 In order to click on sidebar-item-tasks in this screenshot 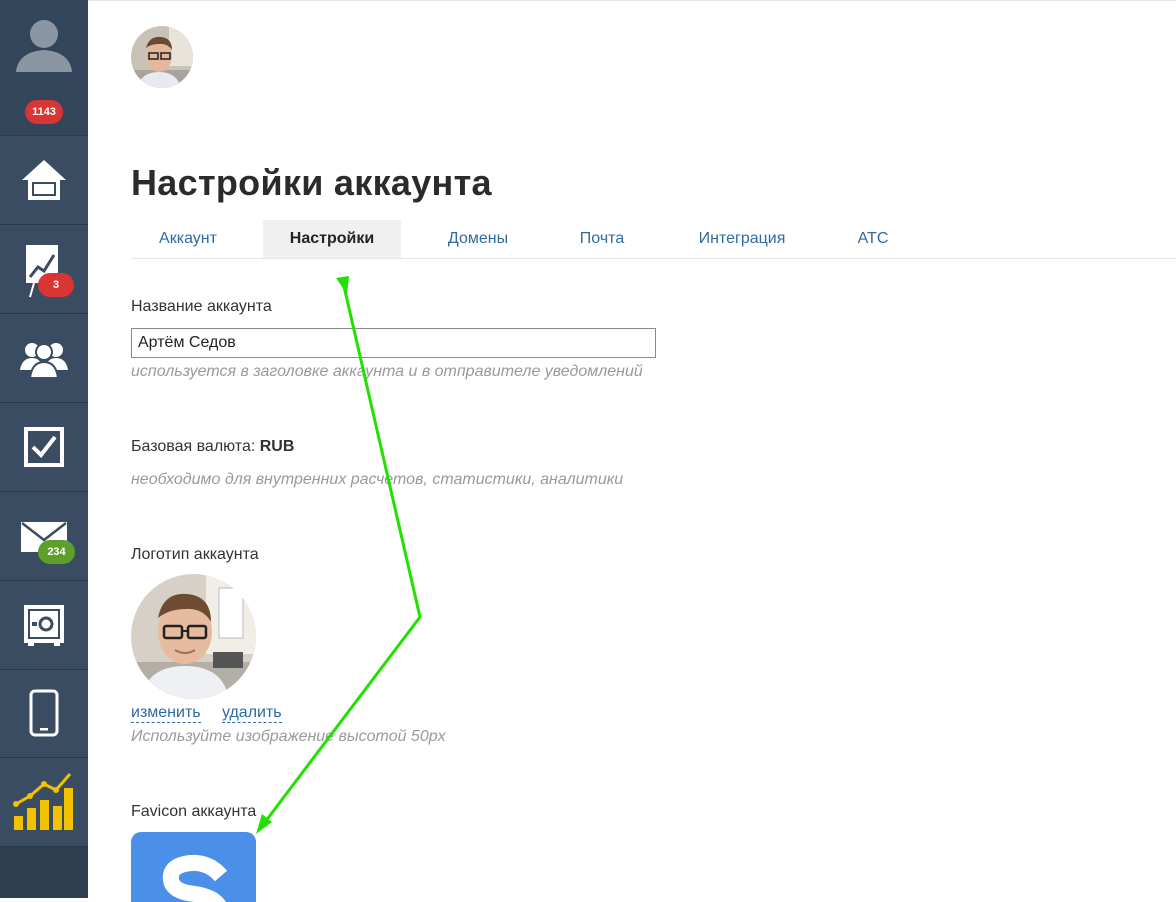, I will do `click(44, 447)`.